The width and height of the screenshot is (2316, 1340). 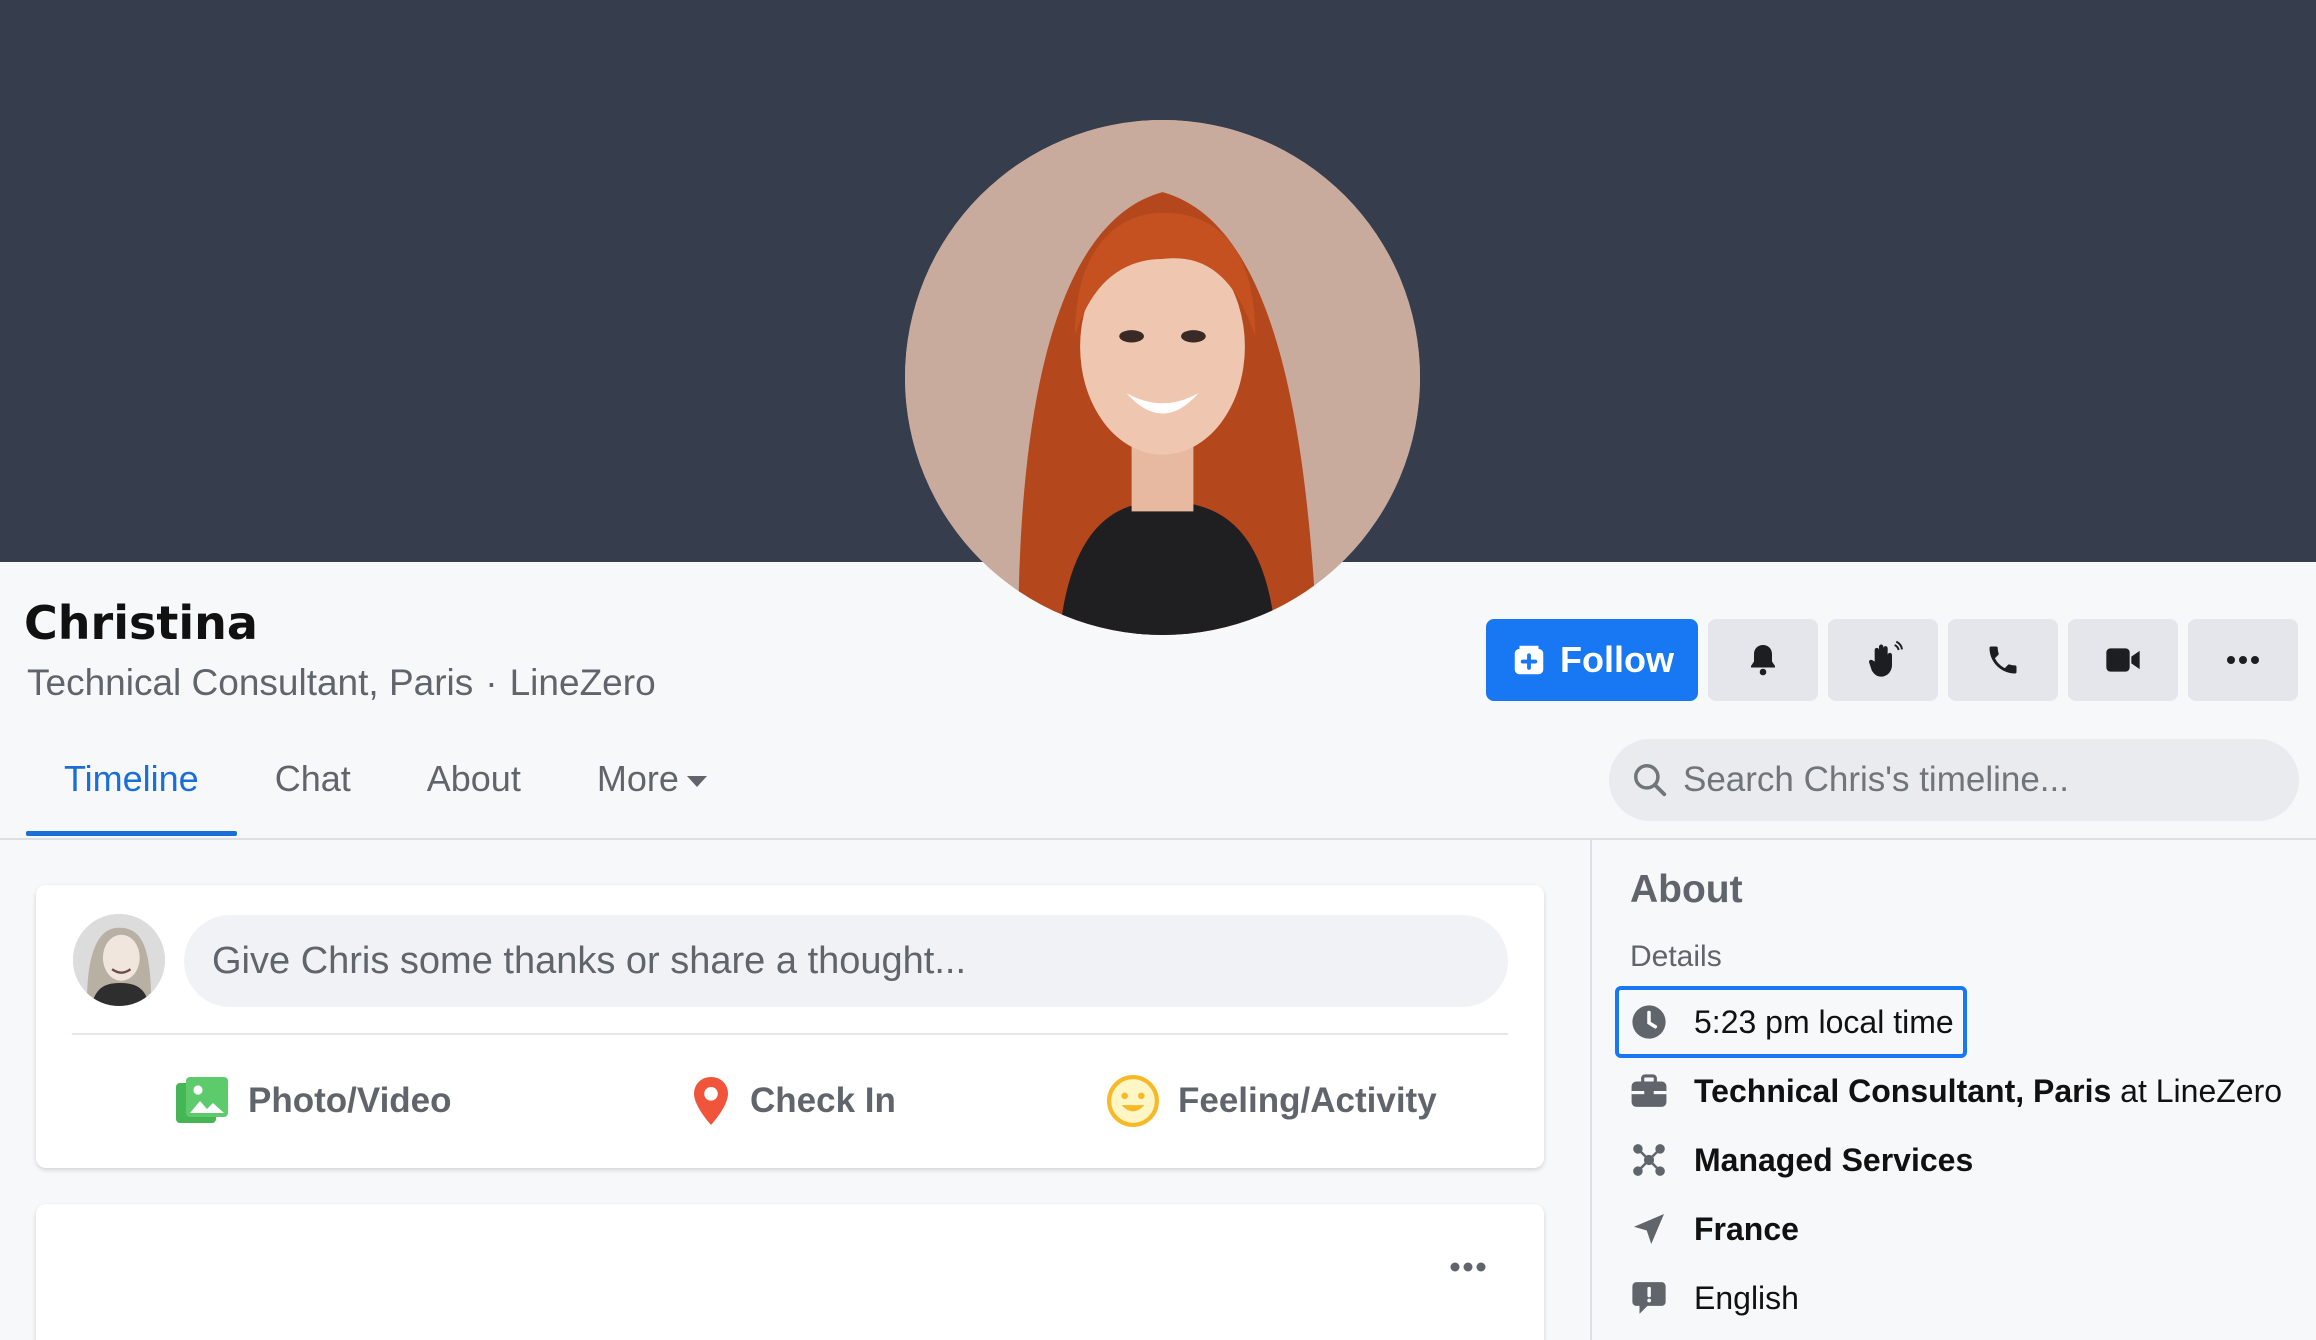 What do you see at coordinates (1591, 1090) in the screenshot?
I see `column-divider` at bounding box center [1591, 1090].